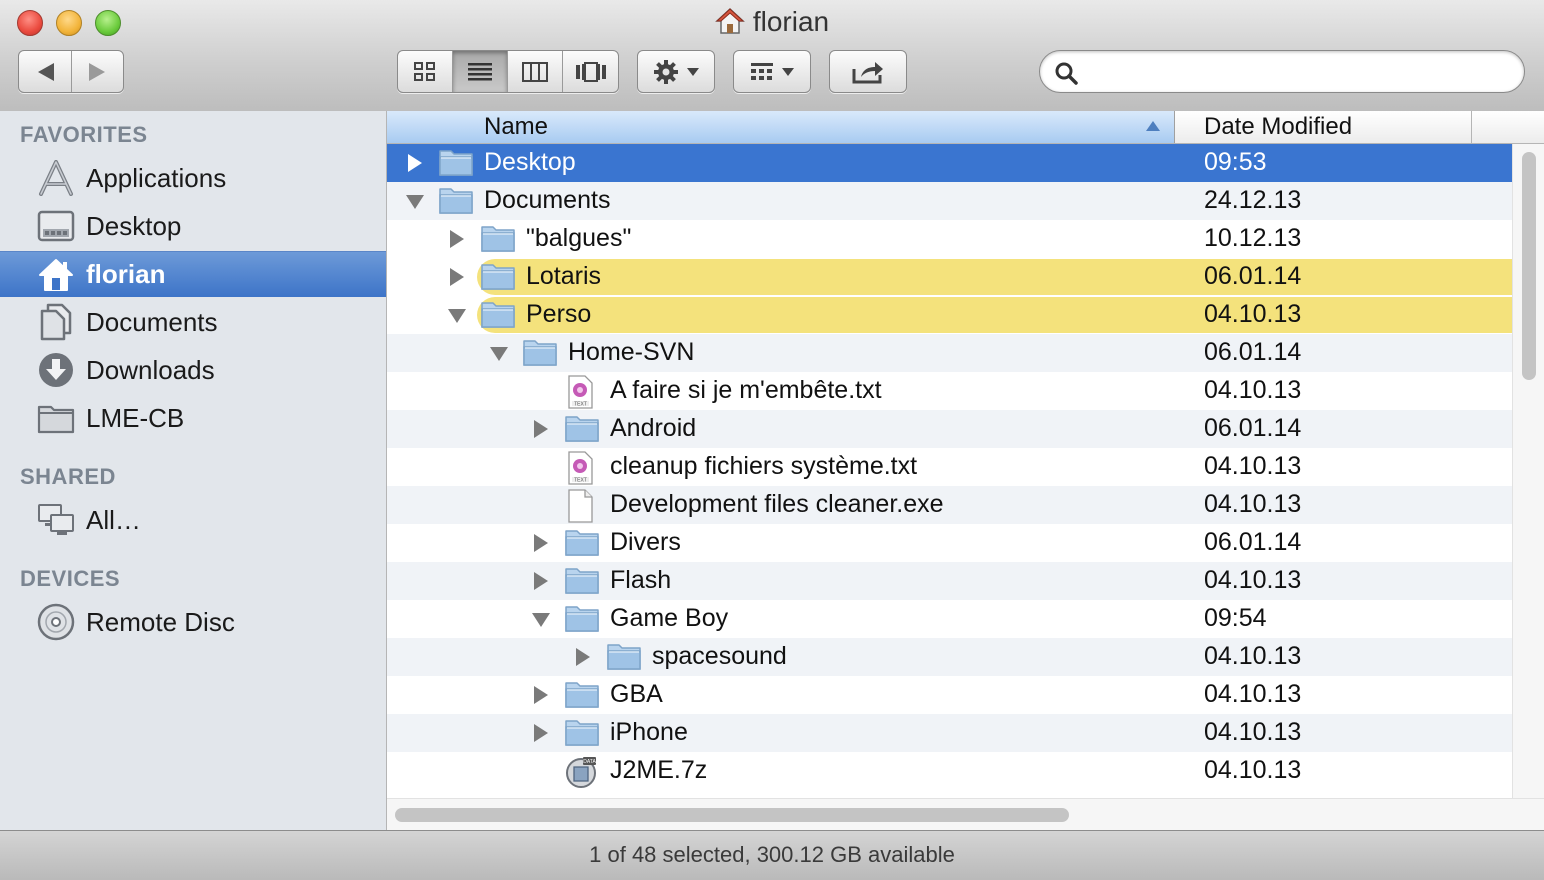 The image size is (1544, 880). Describe the element at coordinates (949, 581) in the screenshot. I see `file-row: Flash 04.10.13` at that location.